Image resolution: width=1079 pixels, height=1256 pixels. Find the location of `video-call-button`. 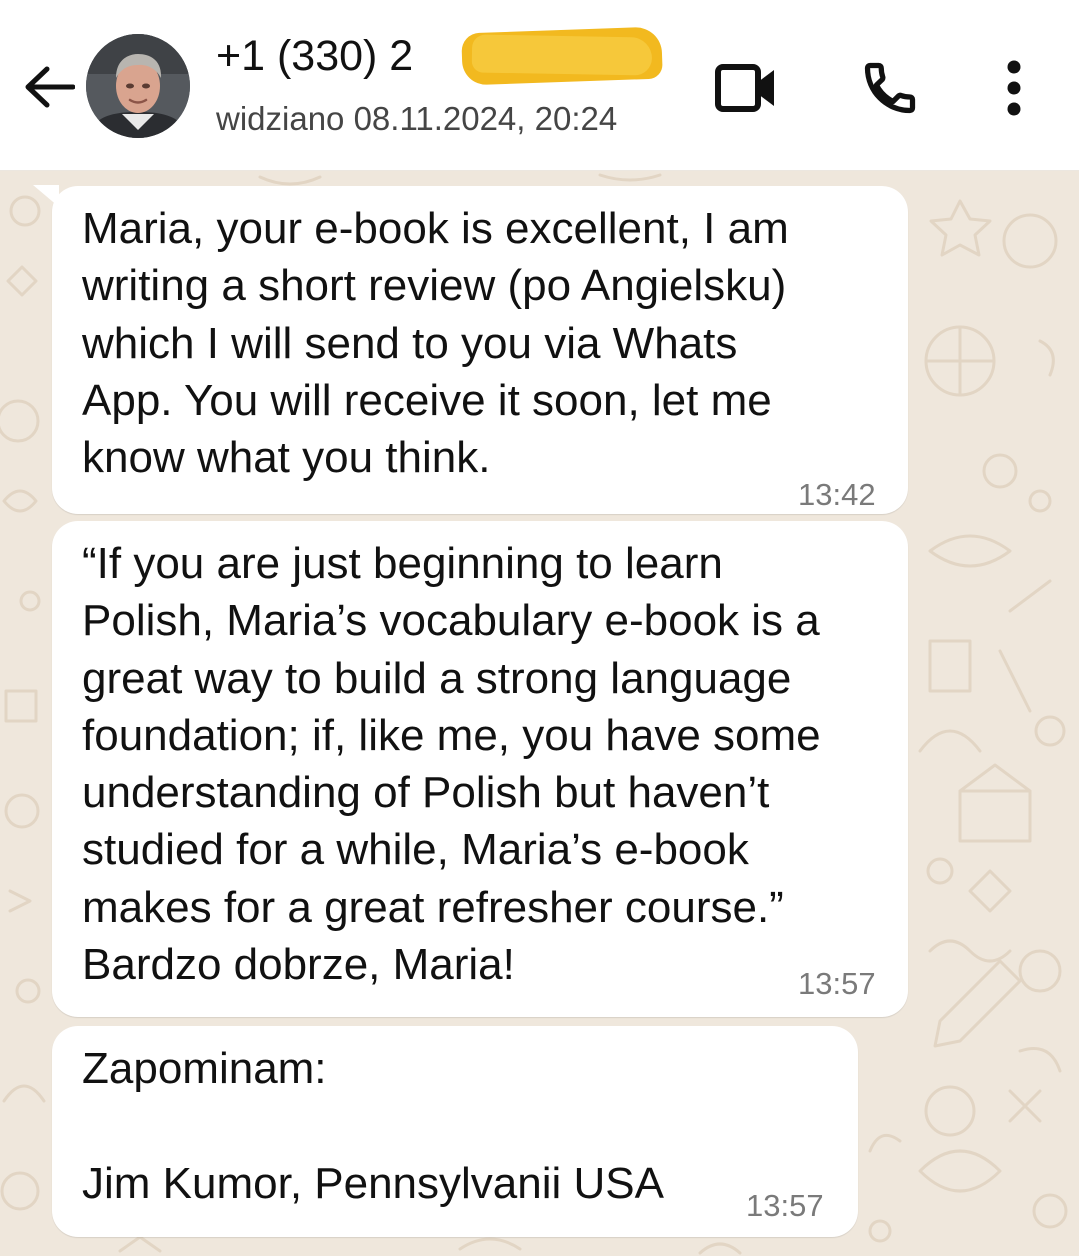

video-call-button is located at coordinates (746, 88).